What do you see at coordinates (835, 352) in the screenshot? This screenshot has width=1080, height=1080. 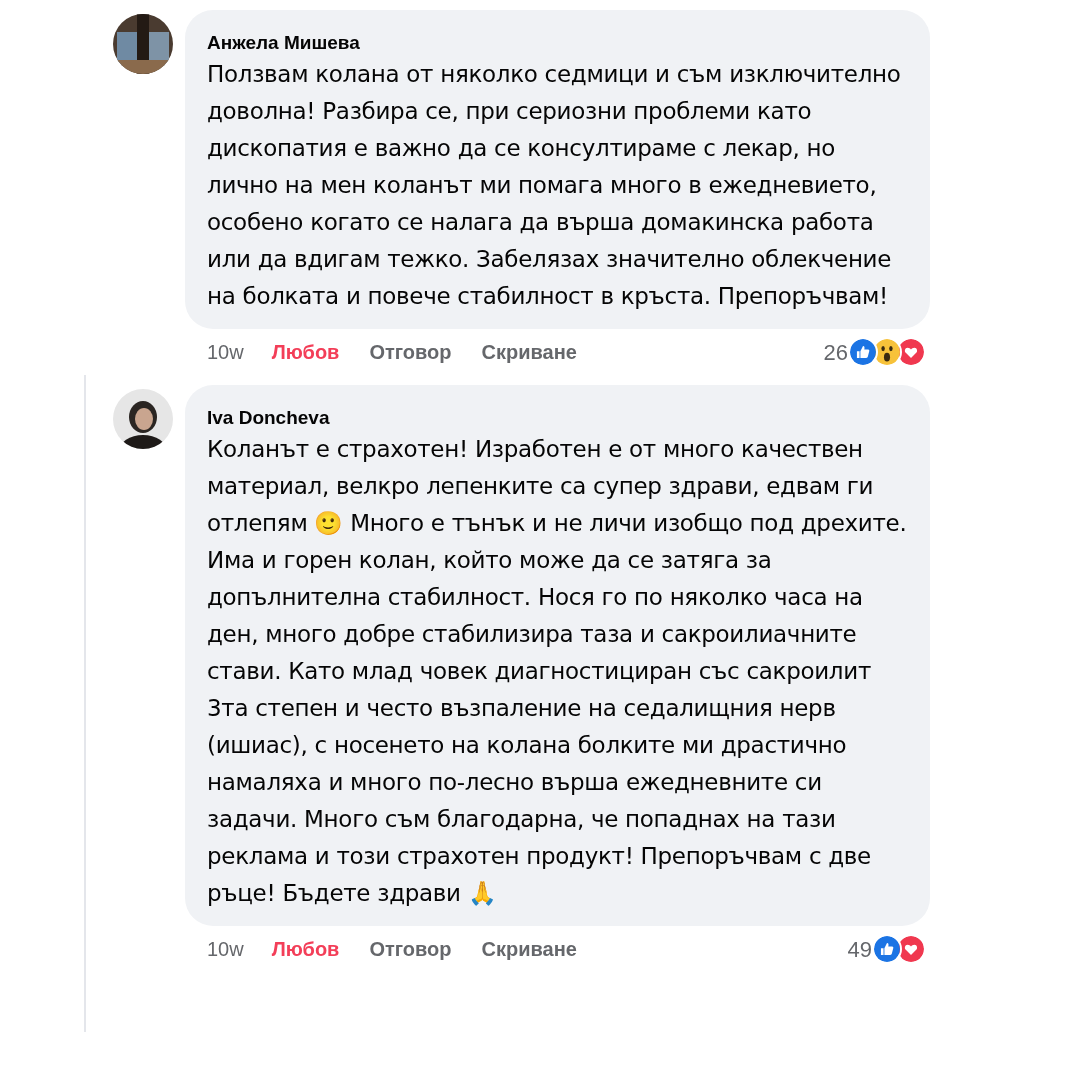 I see `reaction-count: 26` at bounding box center [835, 352].